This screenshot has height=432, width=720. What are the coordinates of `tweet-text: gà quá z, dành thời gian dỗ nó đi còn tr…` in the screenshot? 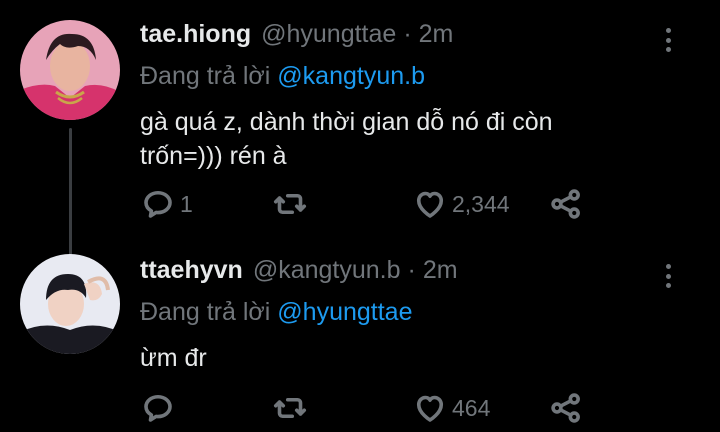 It's located at (346, 139).